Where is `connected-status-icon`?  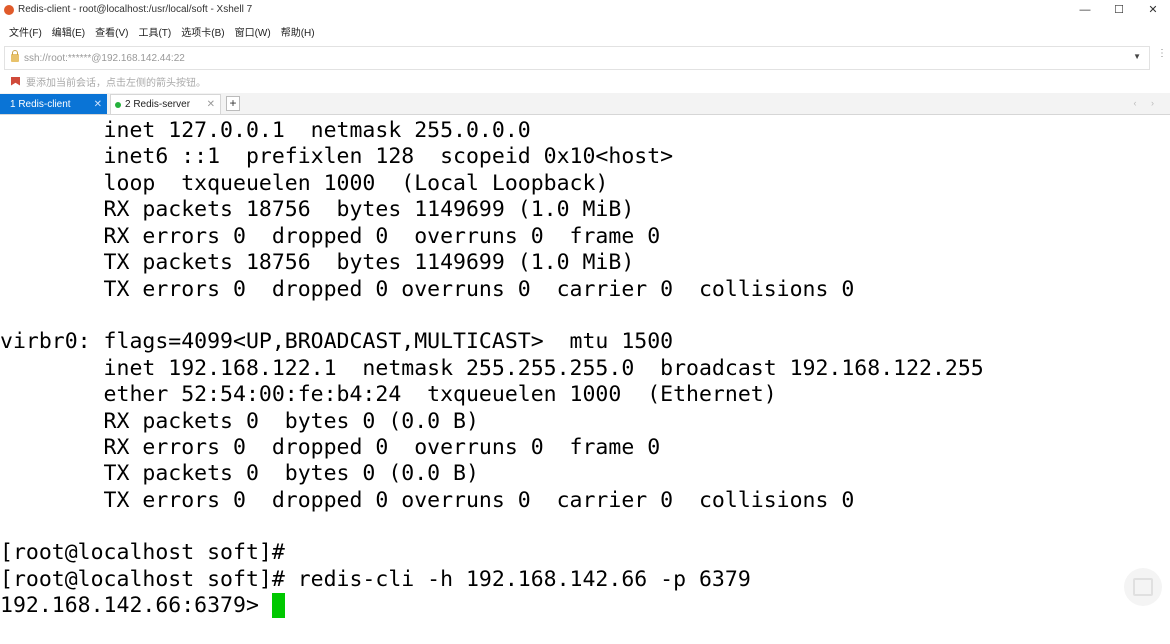
connected-status-icon is located at coordinates (118, 104).